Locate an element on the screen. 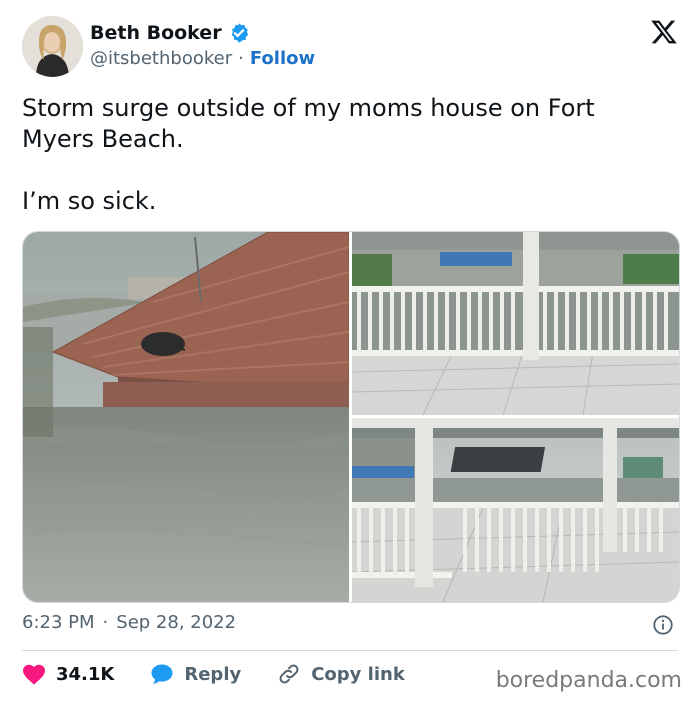 Image resolution: width=700 pixels, height=704 pixels. author-name: Beth Booker is located at coordinates (156, 33).